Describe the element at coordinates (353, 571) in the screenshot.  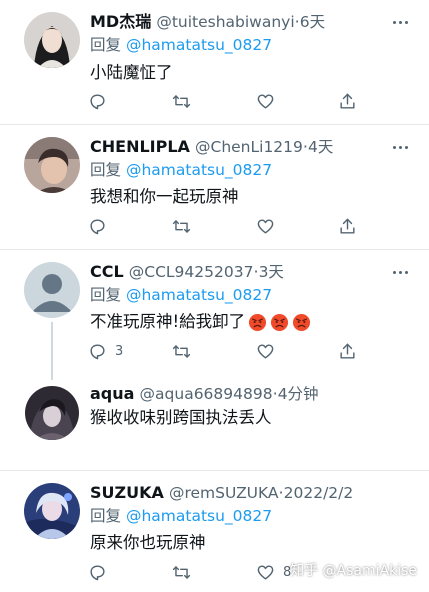
I see `watermark: 知乎 @AsamiAkise` at that location.